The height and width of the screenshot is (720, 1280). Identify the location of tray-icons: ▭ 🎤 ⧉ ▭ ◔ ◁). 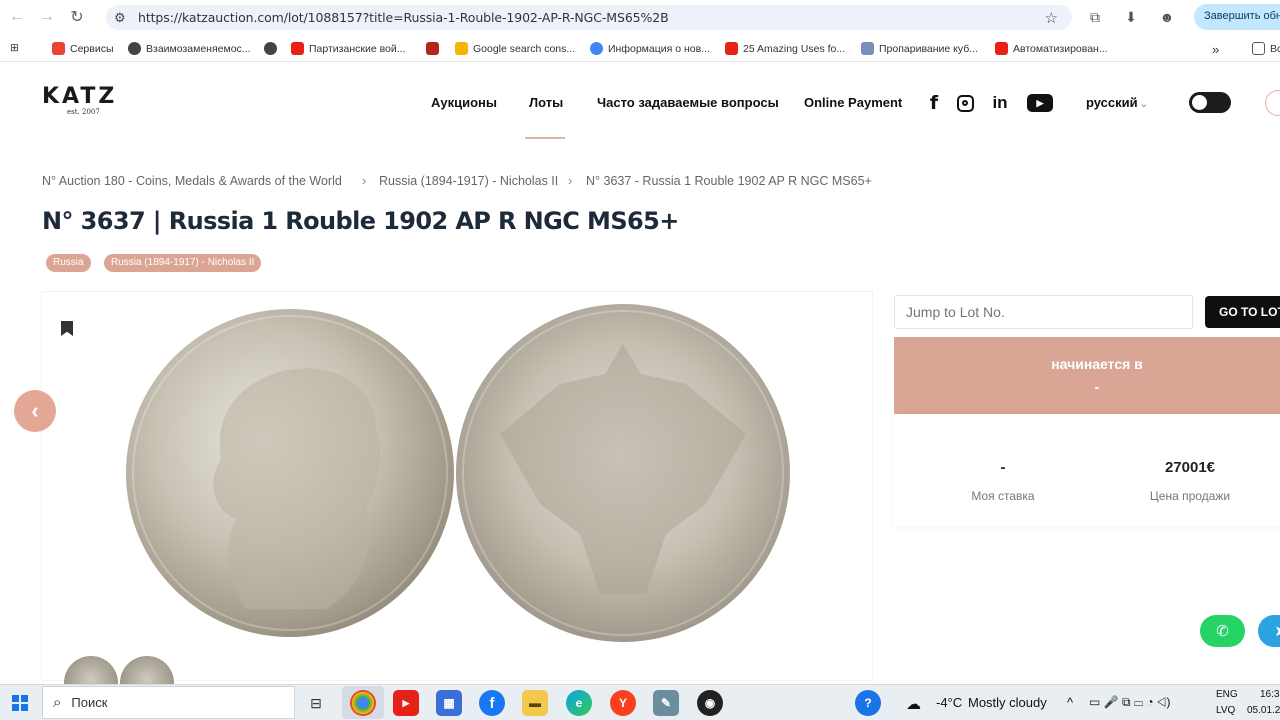
(1130, 702).